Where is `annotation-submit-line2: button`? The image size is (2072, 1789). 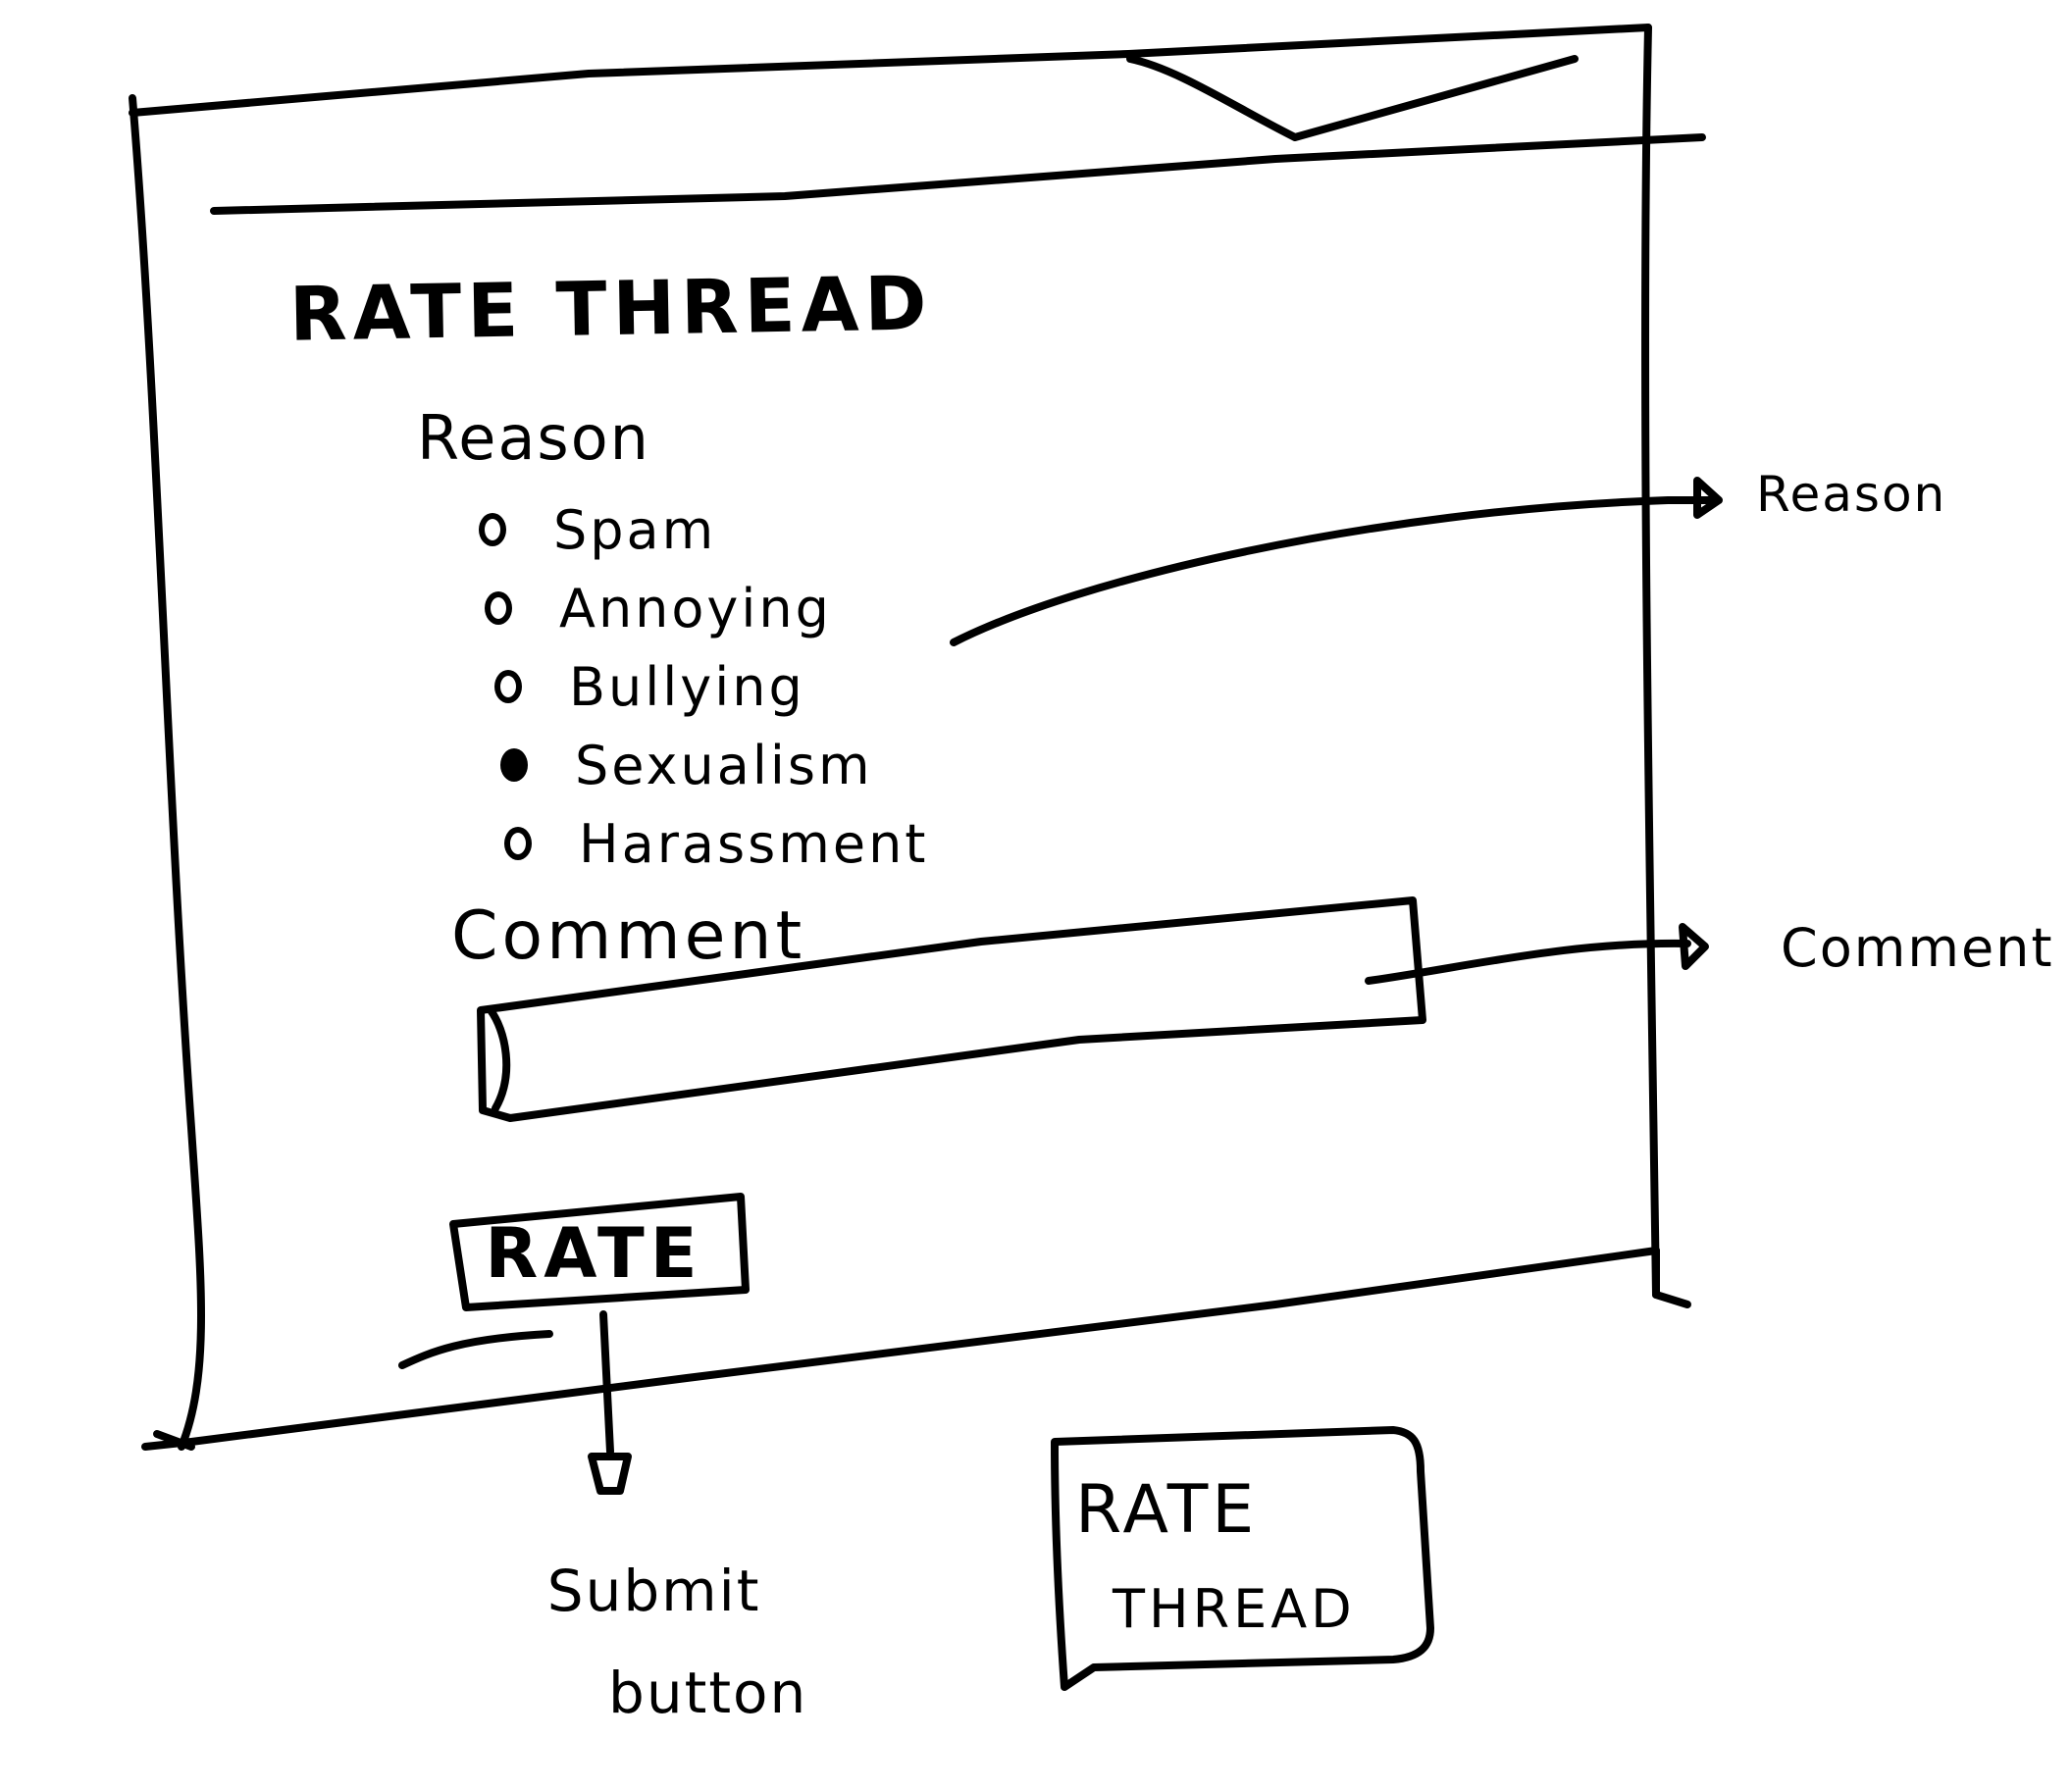
annotation-submit-line2: button is located at coordinates (708, 1694).